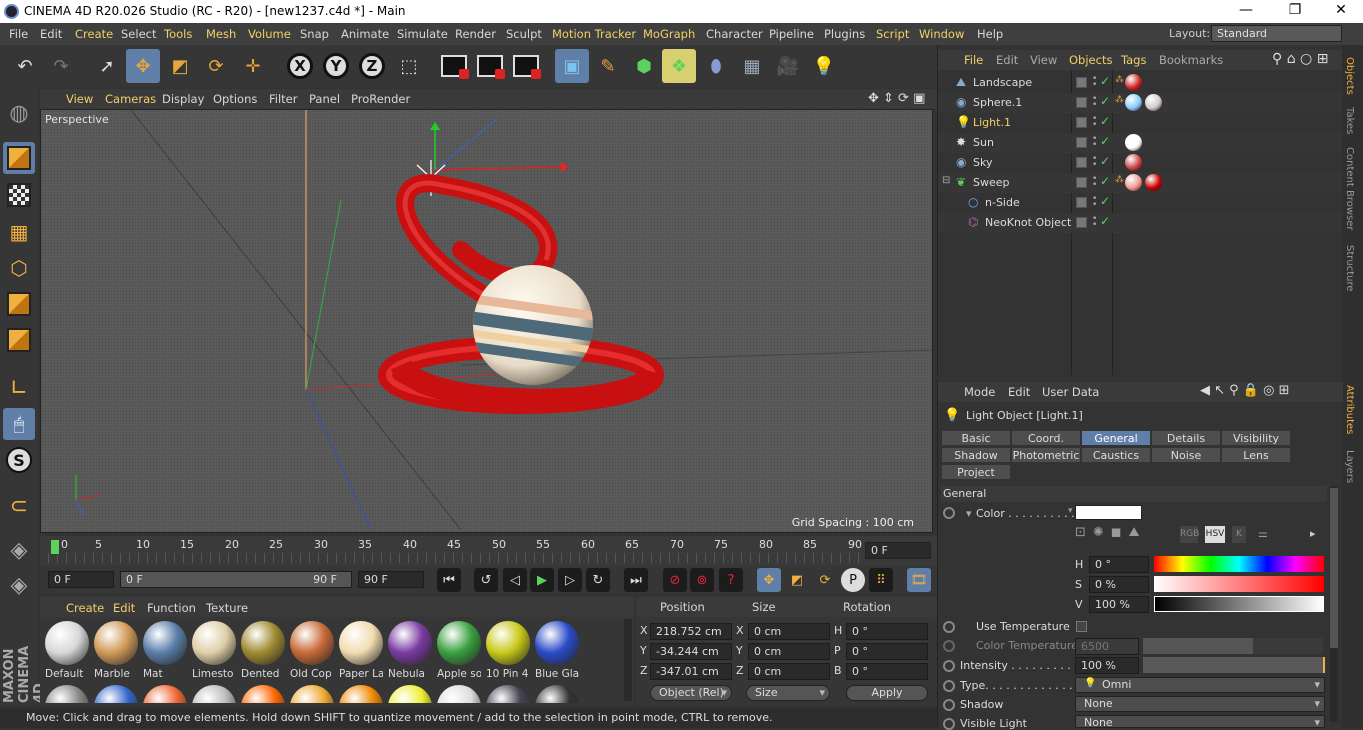 Image resolution: width=1363 pixels, height=730 pixels. What do you see at coordinates (1019, 392) in the screenshot?
I see `am-menu-edit: Edit` at bounding box center [1019, 392].